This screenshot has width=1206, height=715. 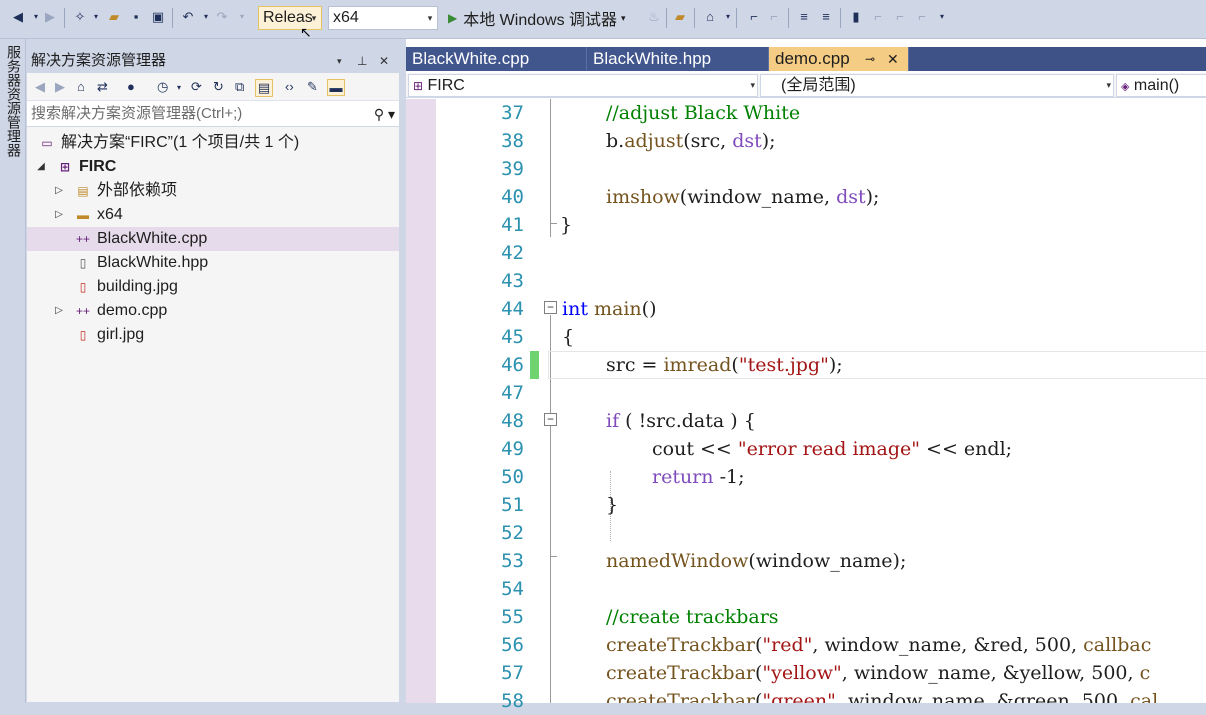 What do you see at coordinates (774, 17) in the screenshot?
I see `breakpoint-icon: ⌐` at bounding box center [774, 17].